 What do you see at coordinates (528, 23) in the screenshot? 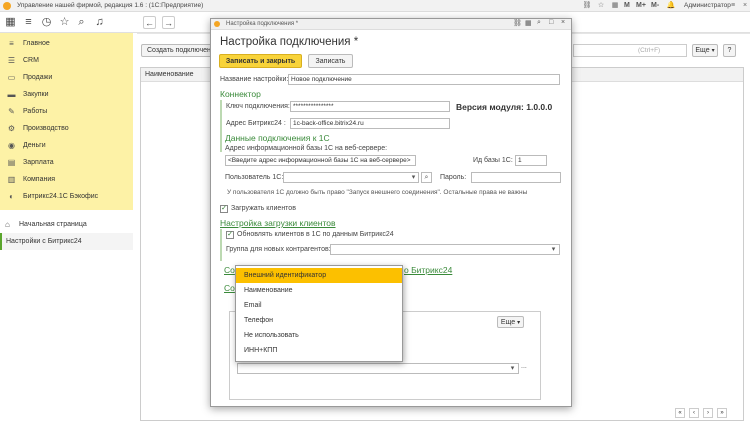
I see `bell-icon: ▦` at bounding box center [528, 23].